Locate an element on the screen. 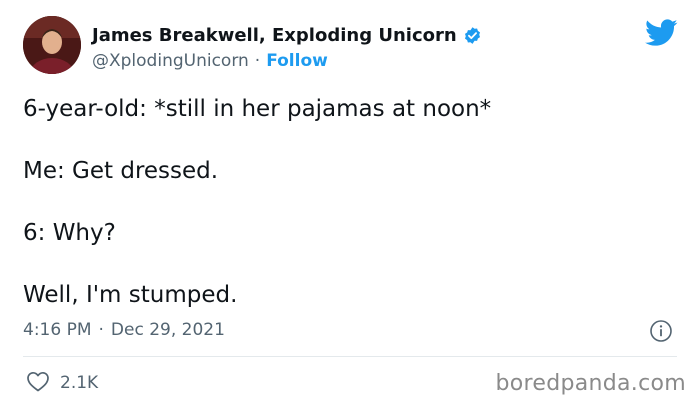  follow-button: Follow is located at coordinates (297, 61).